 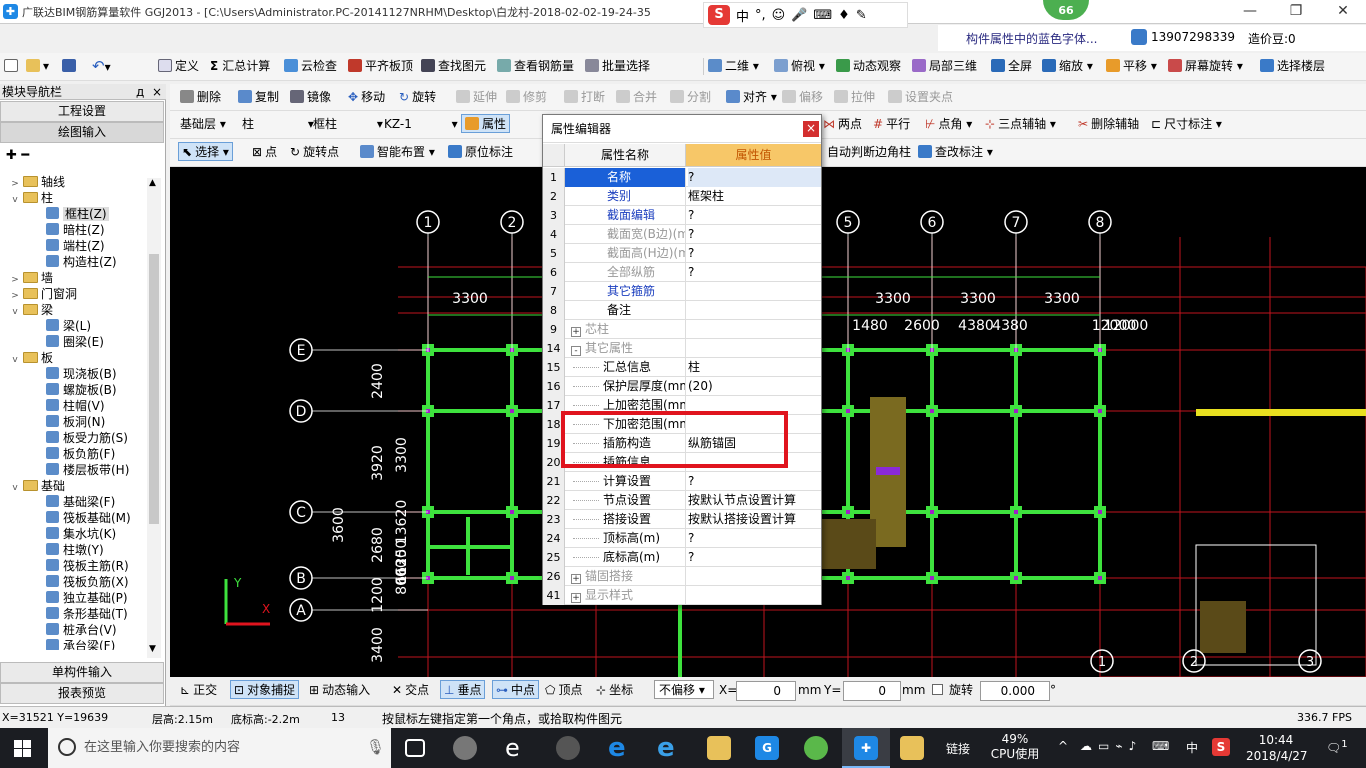 What do you see at coordinates (37, 486) in the screenshot?
I see `tree-item: v 基础` at bounding box center [37, 486].